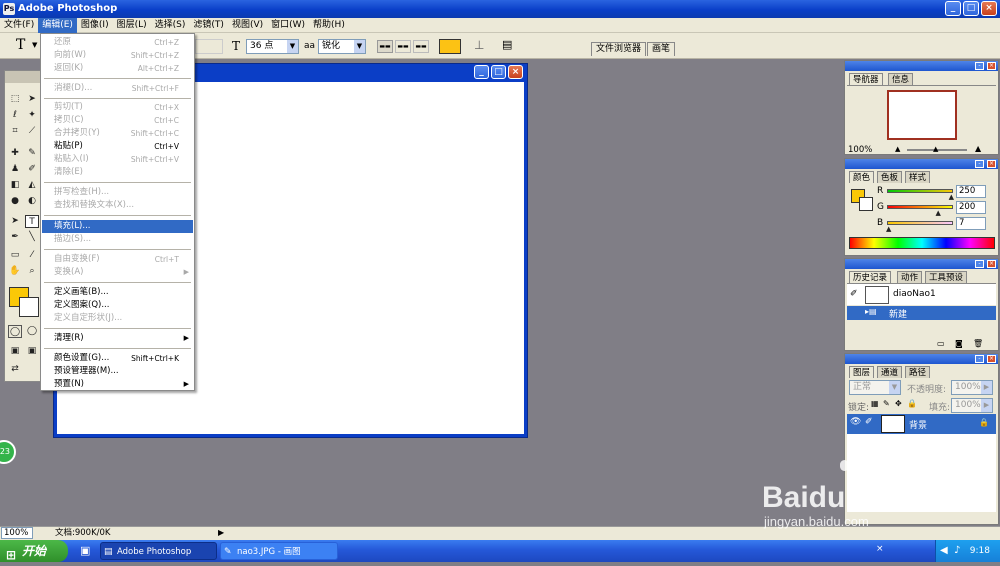 Image resolution: width=1000 pixels, height=566 pixels. I want to click on screen-mode-standard-icon: ▣, so click(15, 351).